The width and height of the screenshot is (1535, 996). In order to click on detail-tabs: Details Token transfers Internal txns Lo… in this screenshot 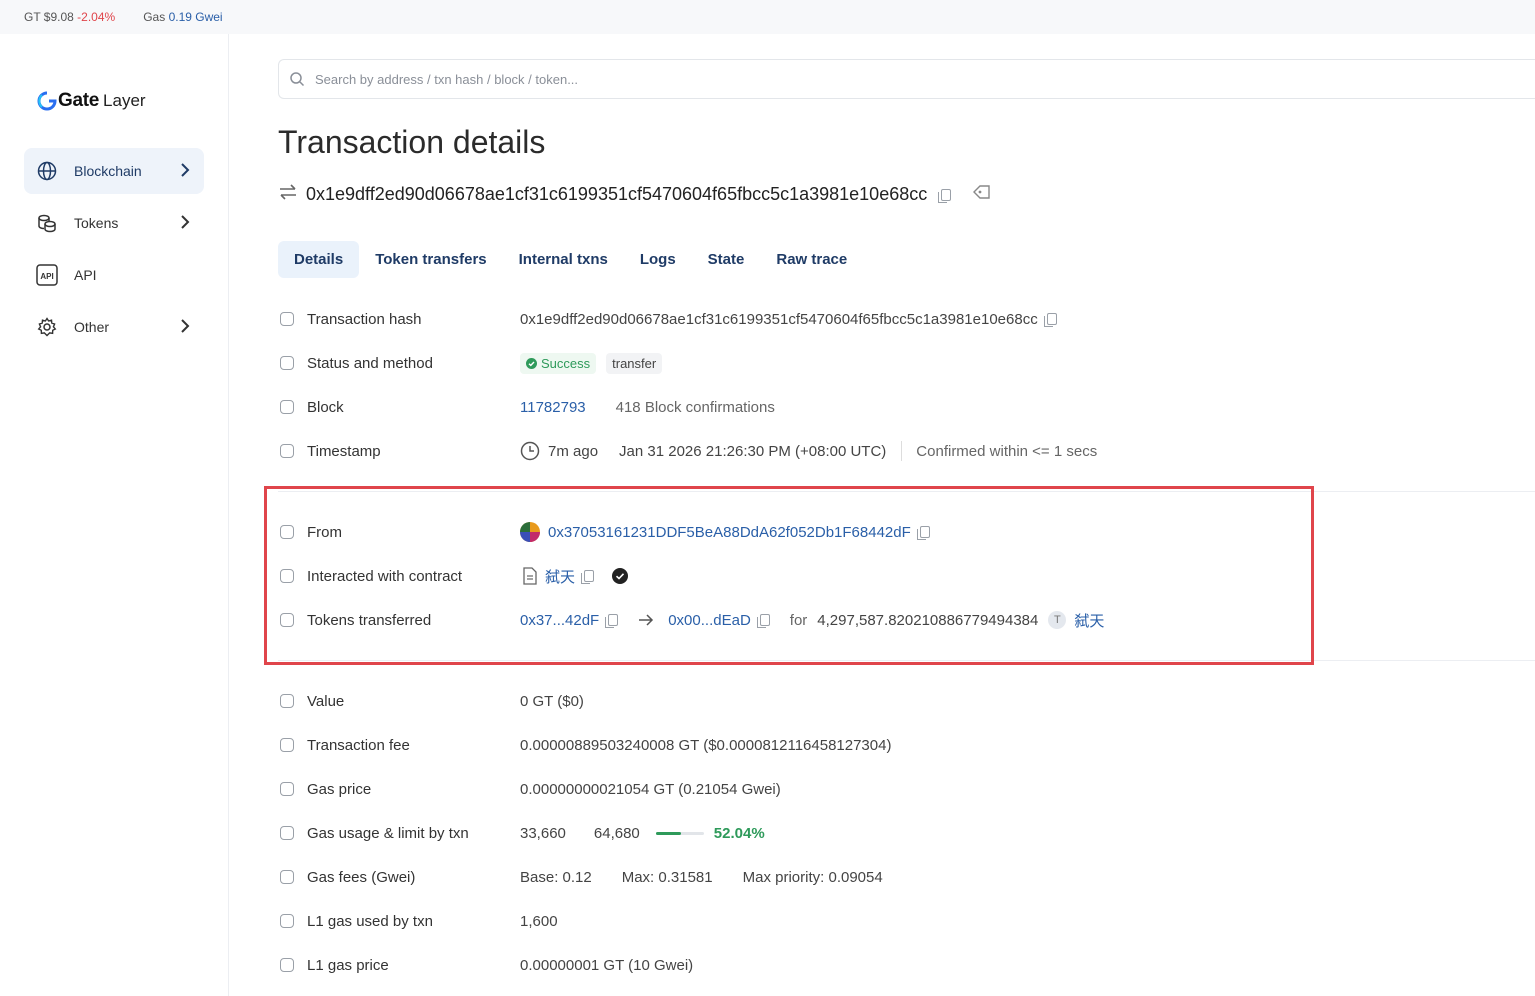, I will do `click(570, 259)`.